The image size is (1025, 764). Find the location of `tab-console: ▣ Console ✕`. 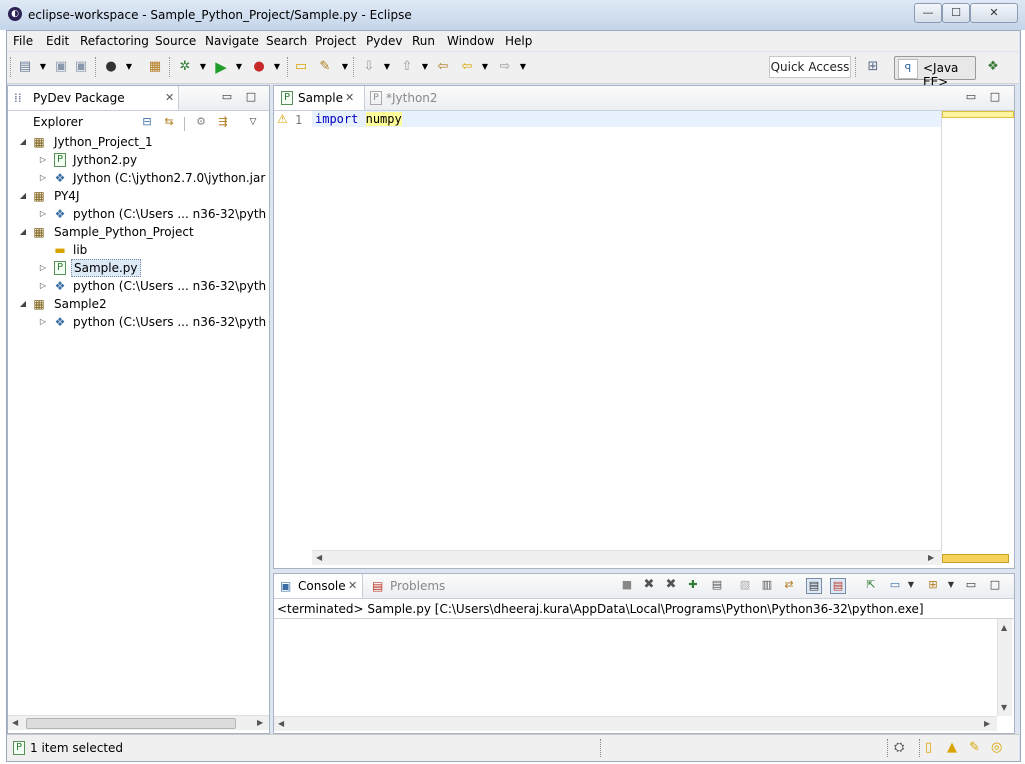

tab-console: ▣ Console ✕ is located at coordinates (318, 586).